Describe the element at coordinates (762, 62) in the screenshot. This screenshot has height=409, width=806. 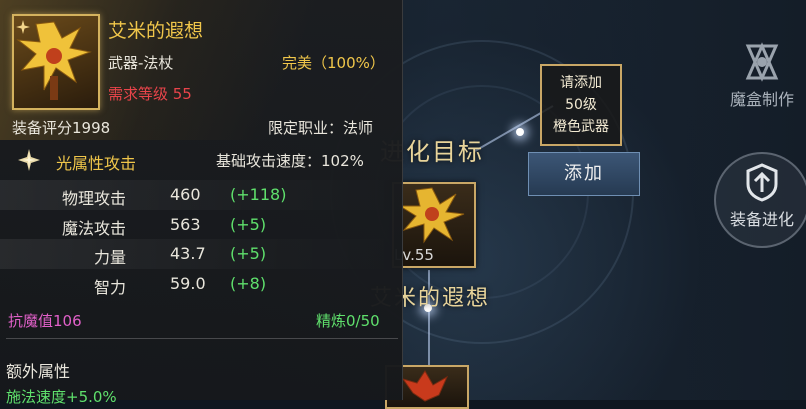
I see `box-craft-icon` at that location.